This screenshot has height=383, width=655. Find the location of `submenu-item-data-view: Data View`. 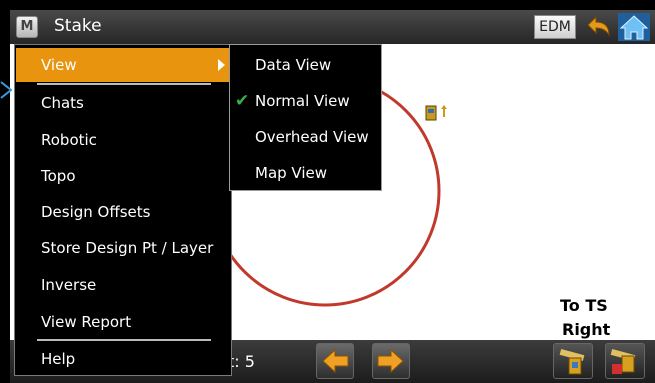

submenu-item-data-view: Data View is located at coordinates (305, 65).